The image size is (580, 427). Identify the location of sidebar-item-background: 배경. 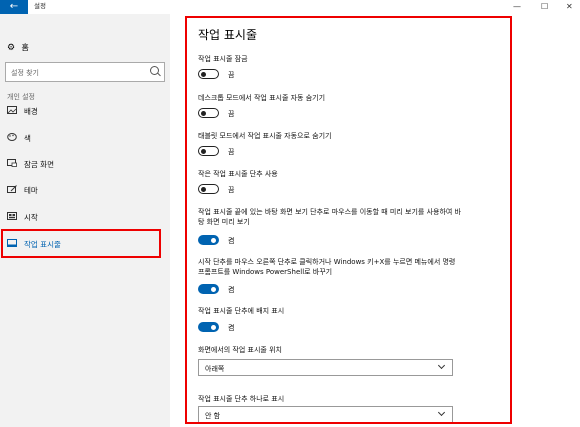
(85, 111).